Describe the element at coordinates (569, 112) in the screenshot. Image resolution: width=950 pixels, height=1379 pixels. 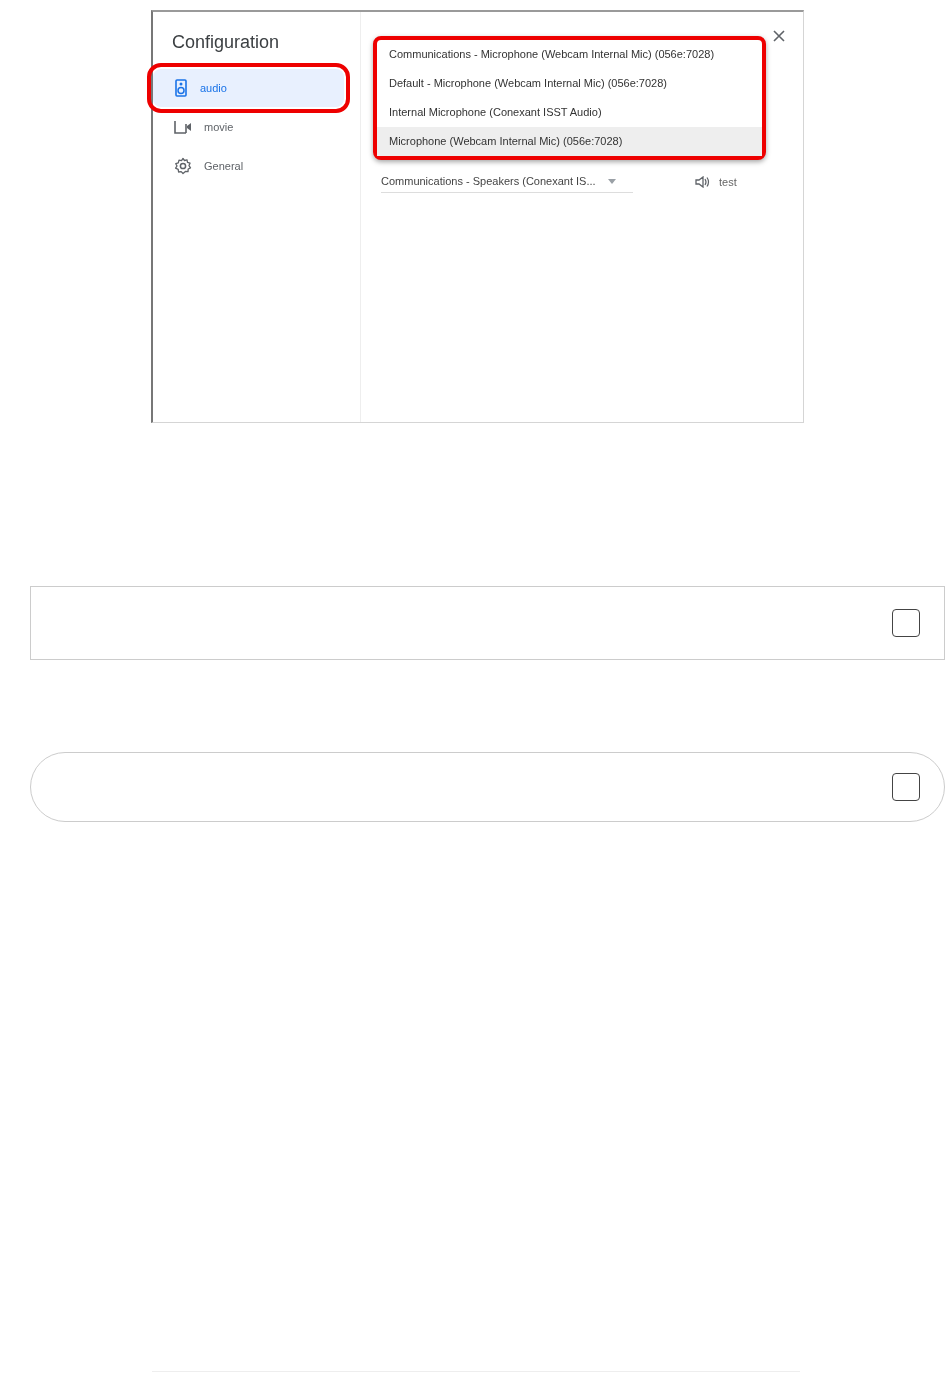
I see `menu-option: Internal Microphone (Conexant ISST Audio)` at that location.